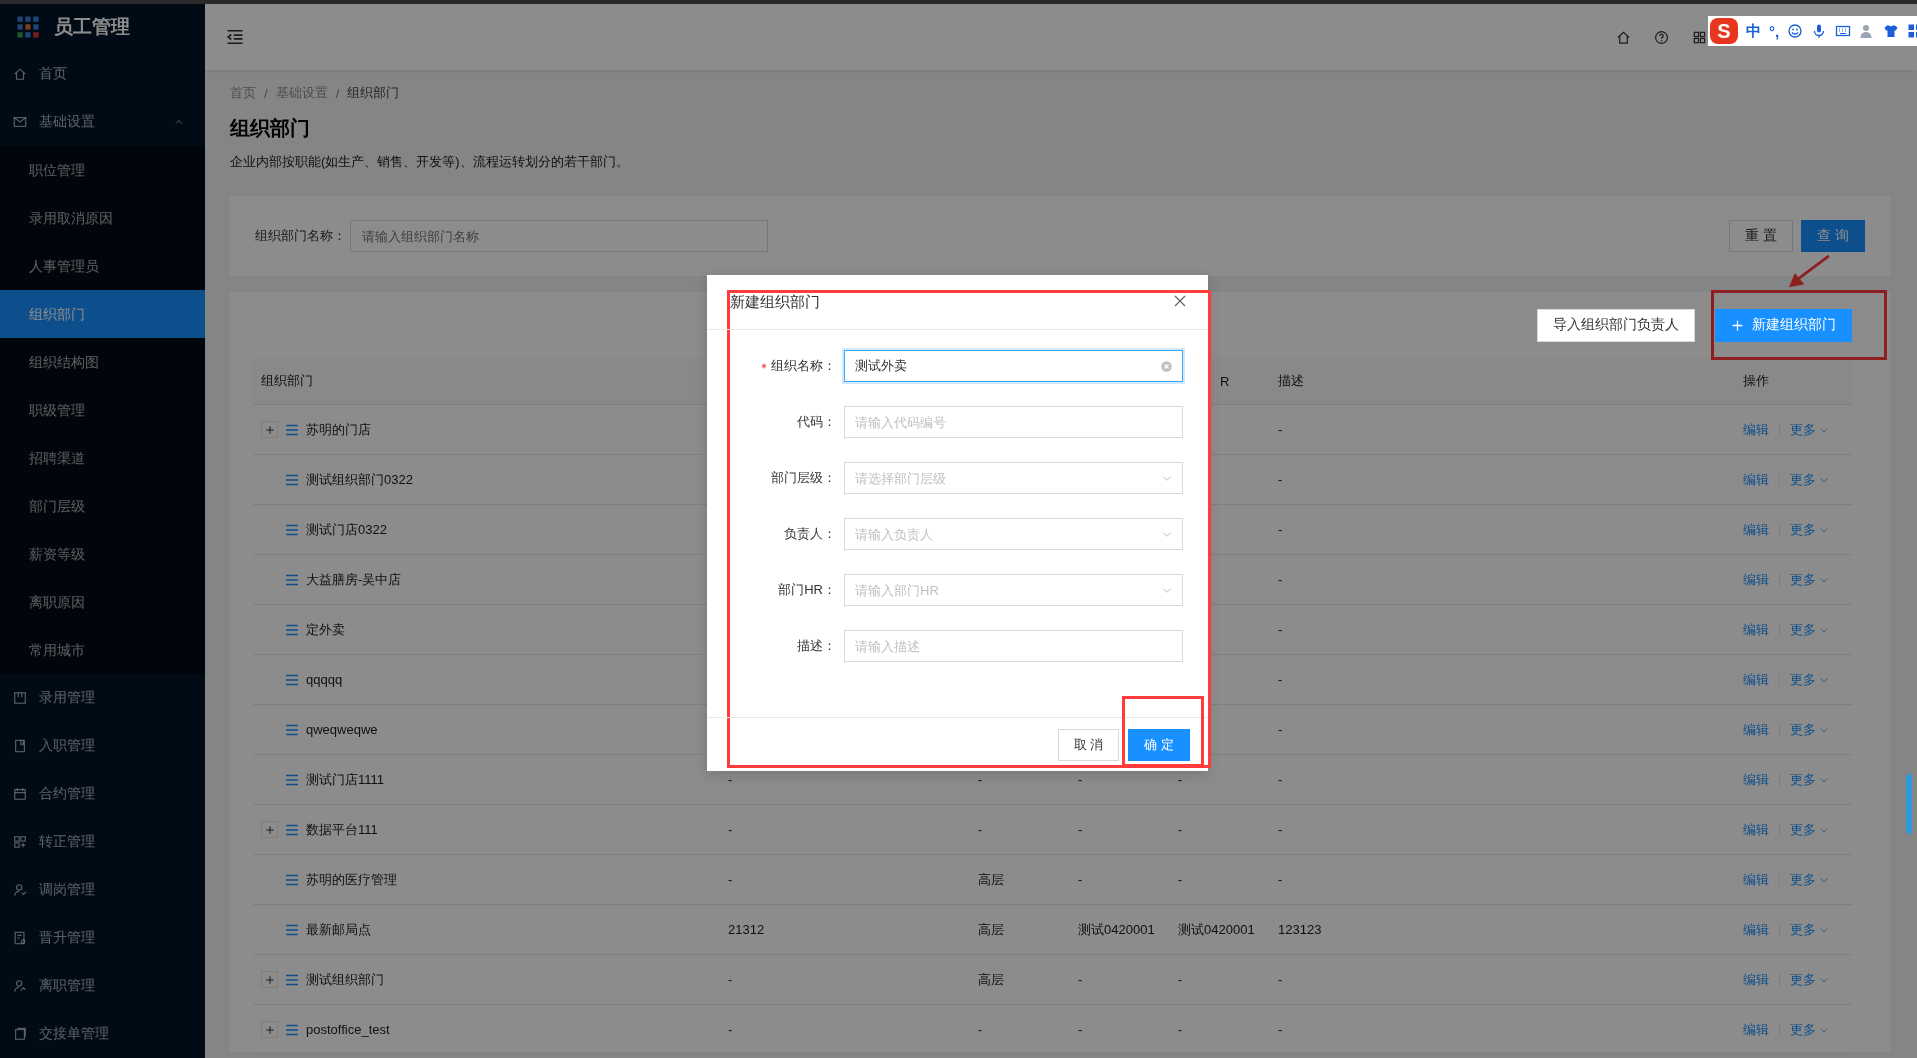 The height and width of the screenshot is (1058, 1917). I want to click on sidebar-item: 合约管理, so click(102, 794).